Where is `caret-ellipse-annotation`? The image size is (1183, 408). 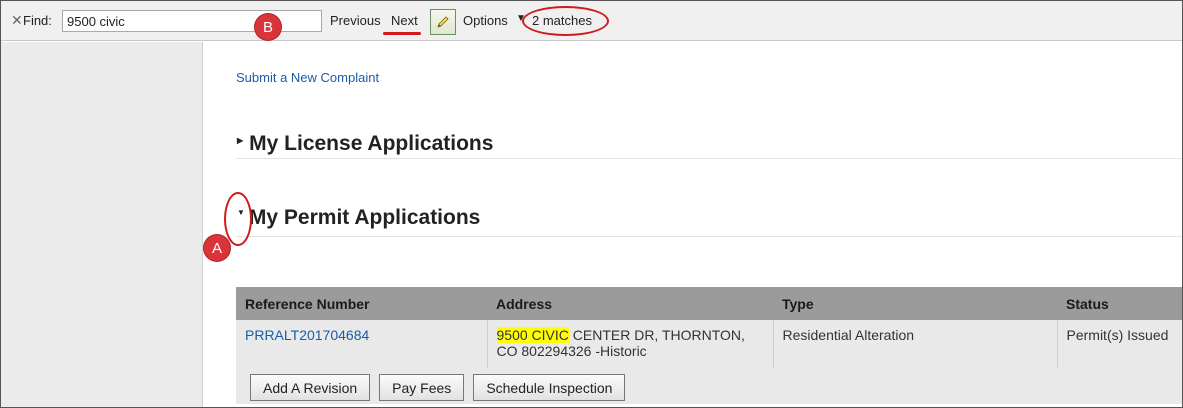
caret-ellipse-annotation is located at coordinates (238, 219).